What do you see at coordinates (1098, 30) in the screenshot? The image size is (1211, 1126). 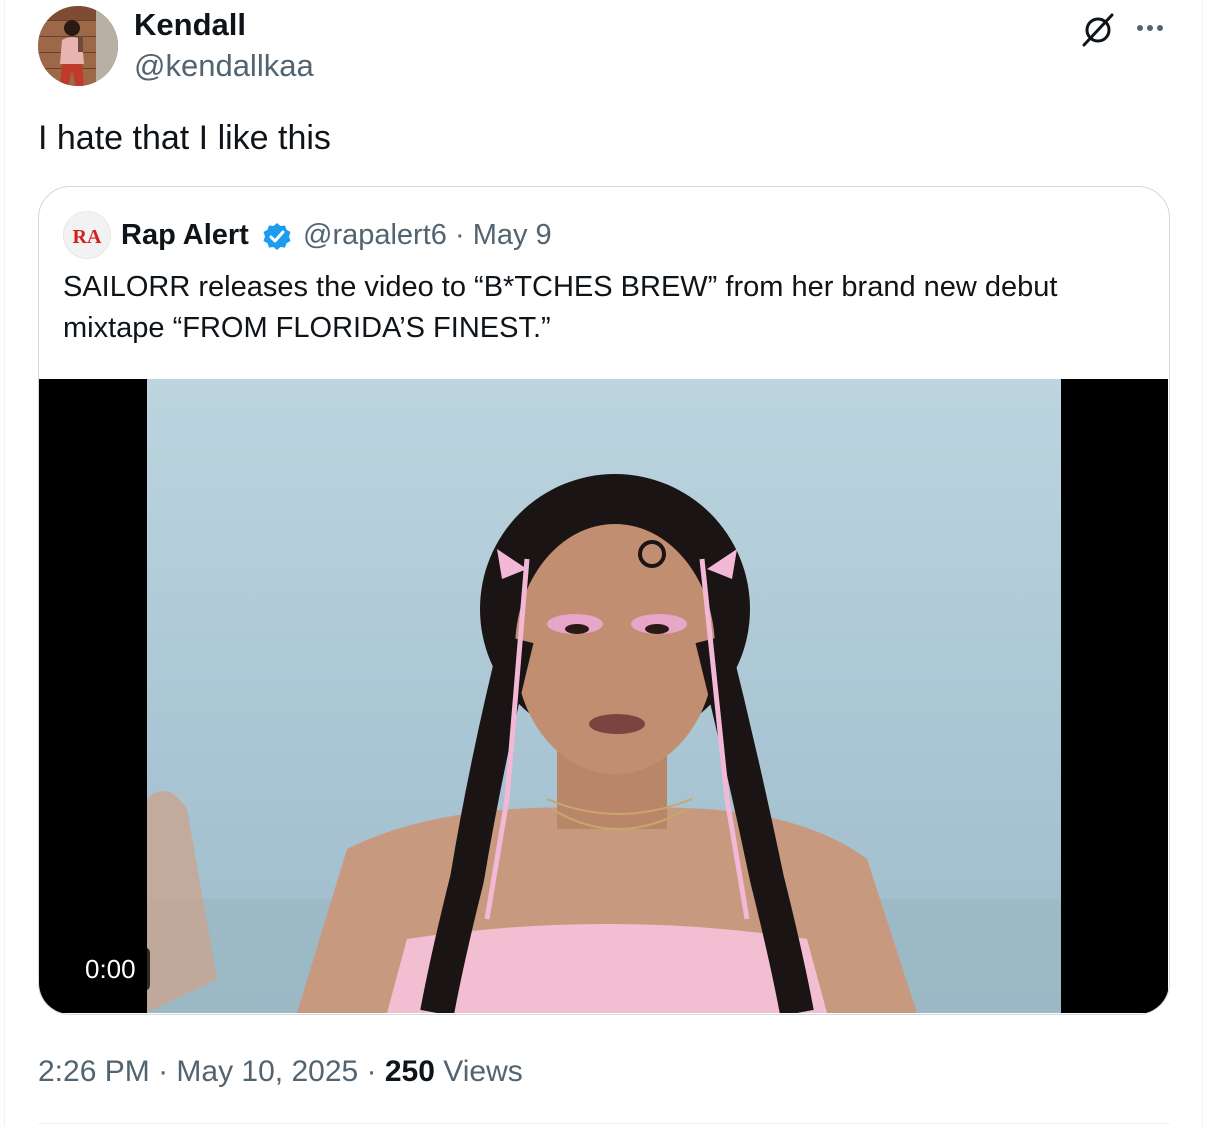 I see `grok-icon` at bounding box center [1098, 30].